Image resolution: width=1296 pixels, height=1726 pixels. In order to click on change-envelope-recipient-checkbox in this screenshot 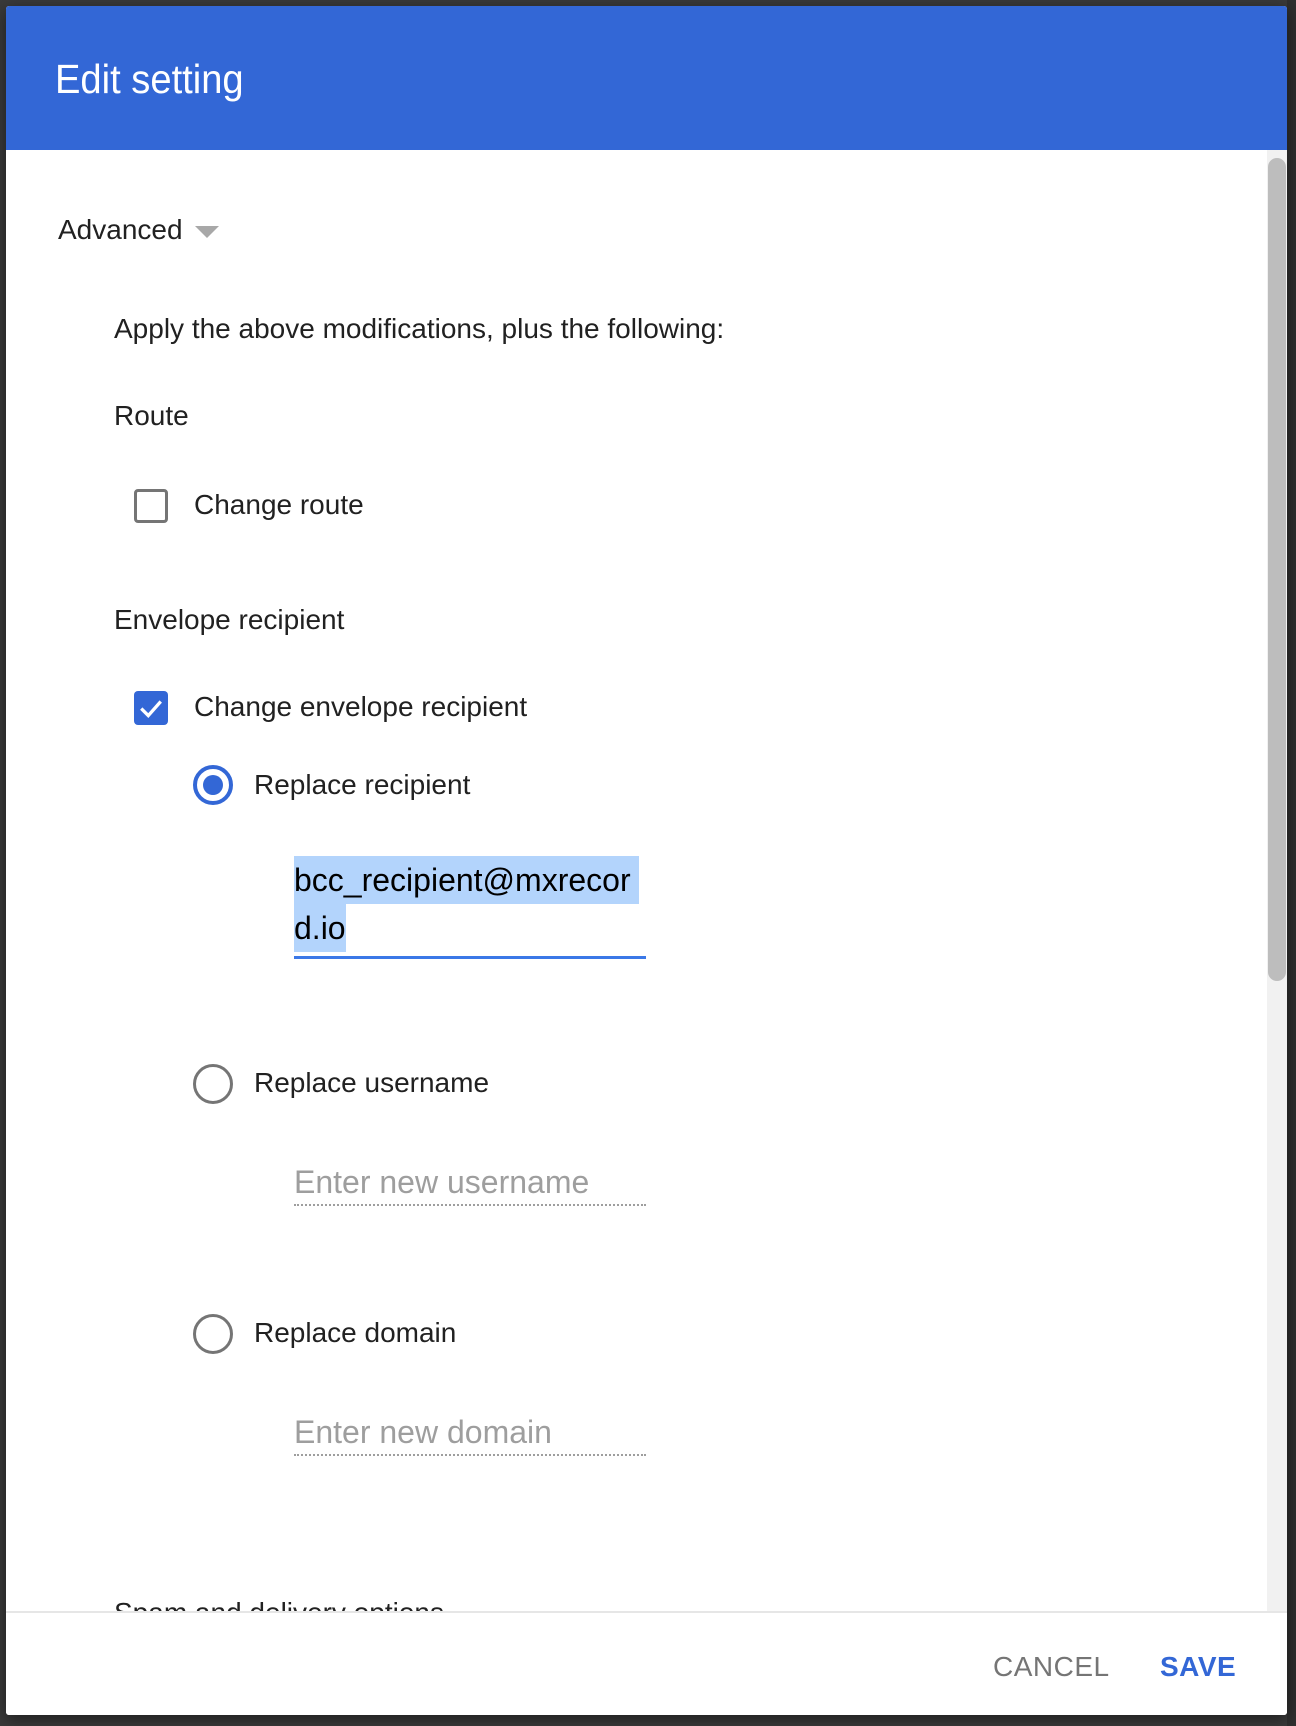, I will do `click(151, 708)`.